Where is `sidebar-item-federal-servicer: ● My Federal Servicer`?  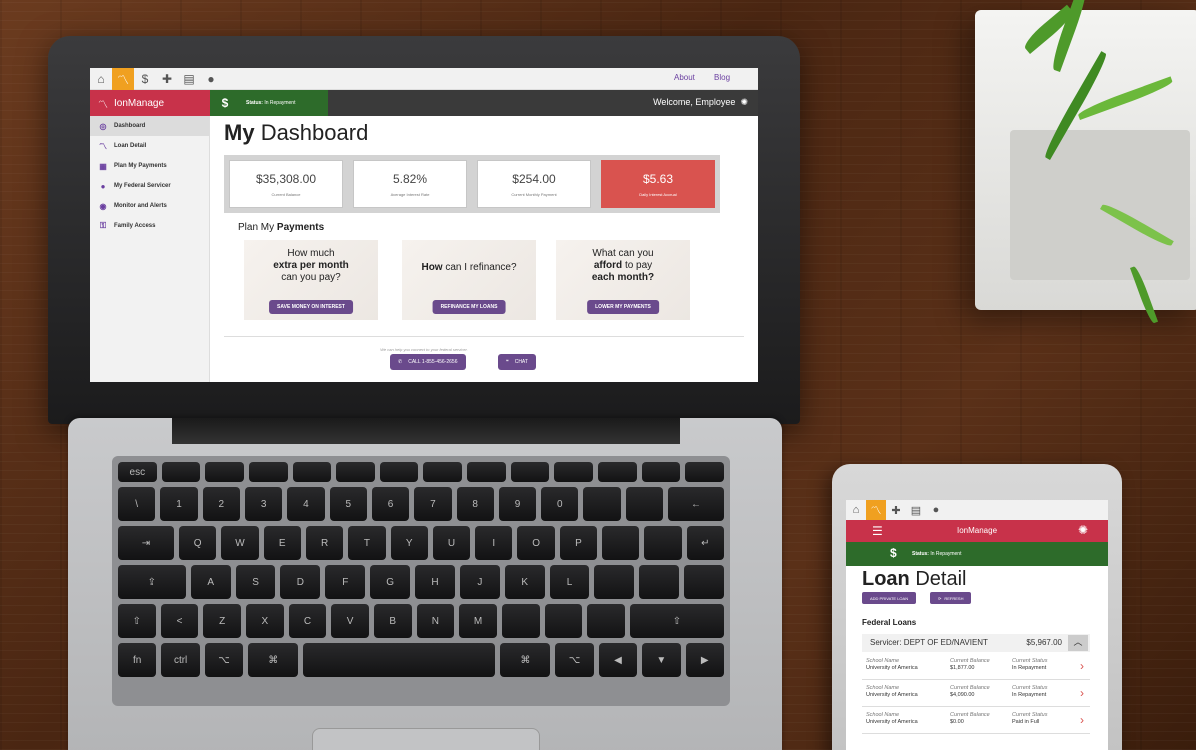 sidebar-item-federal-servicer: ● My Federal Servicer is located at coordinates (149, 186).